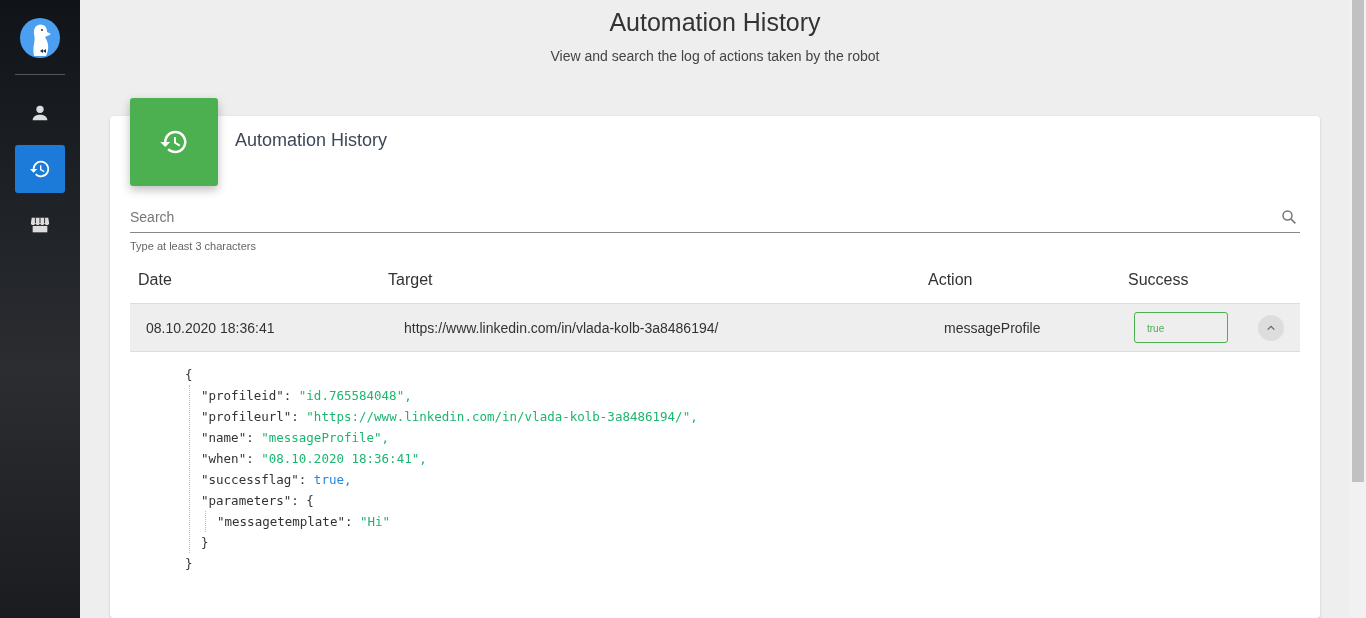 Image resolution: width=1366 pixels, height=618 pixels. Describe the element at coordinates (40, 38) in the screenshot. I see `duck-logo-icon` at that location.